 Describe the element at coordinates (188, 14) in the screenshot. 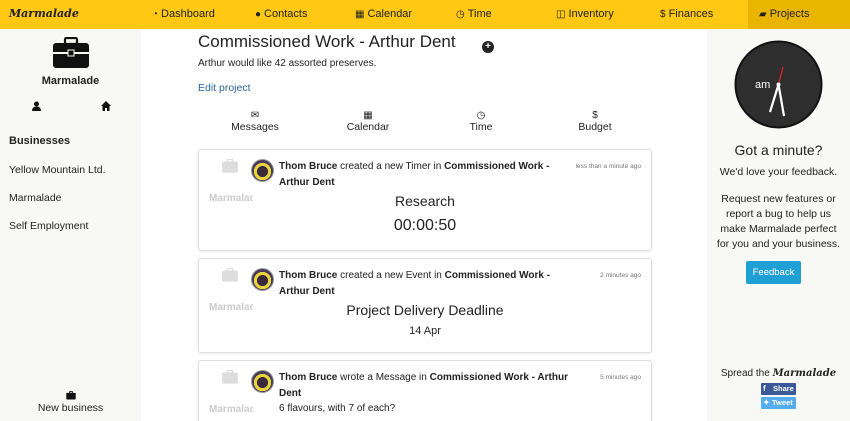

I see `nav-dashboard-label: Dashboard` at that location.